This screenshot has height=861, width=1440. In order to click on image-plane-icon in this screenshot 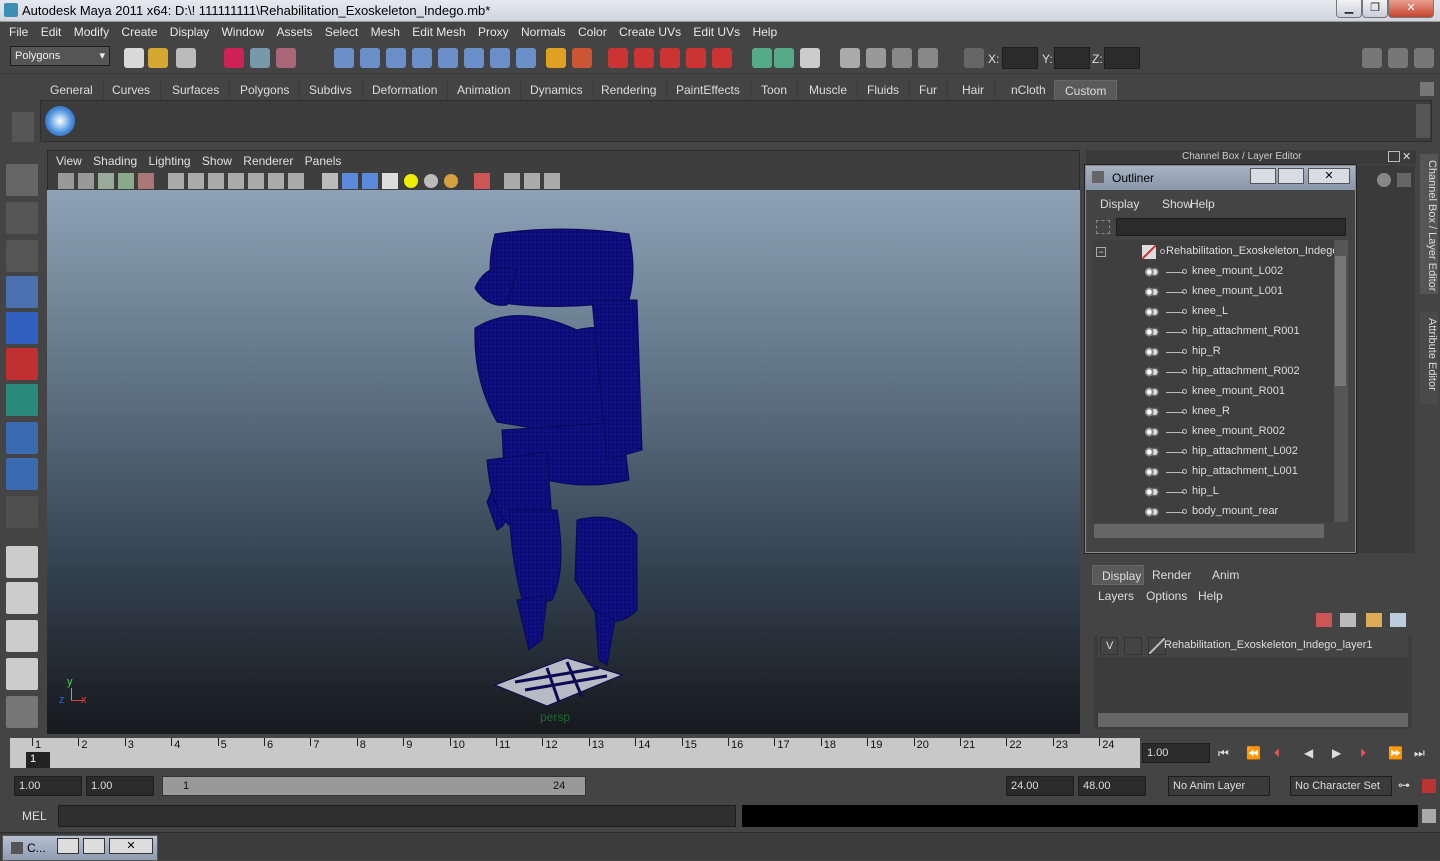, I will do `click(126, 181)`.